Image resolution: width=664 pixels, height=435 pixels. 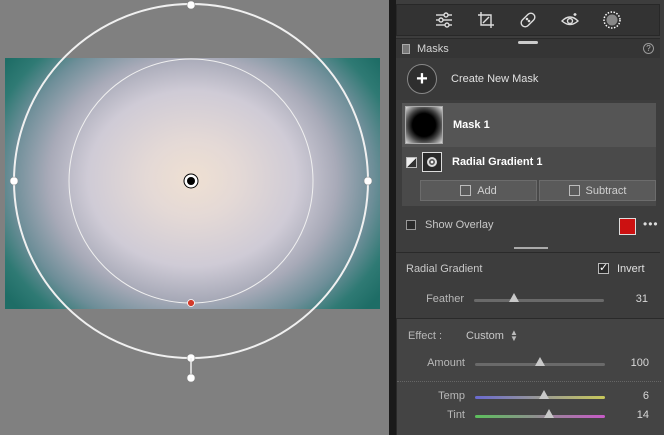 What do you see at coordinates (368, 181) in the screenshot?
I see `right-handle` at bounding box center [368, 181].